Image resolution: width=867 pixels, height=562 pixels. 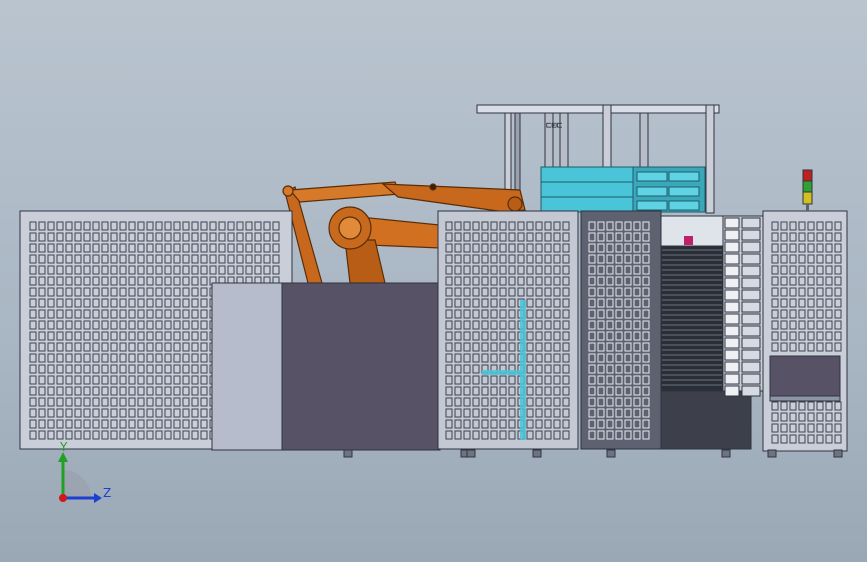 I want to click on right-safety-guard, so click(x=805, y=331).